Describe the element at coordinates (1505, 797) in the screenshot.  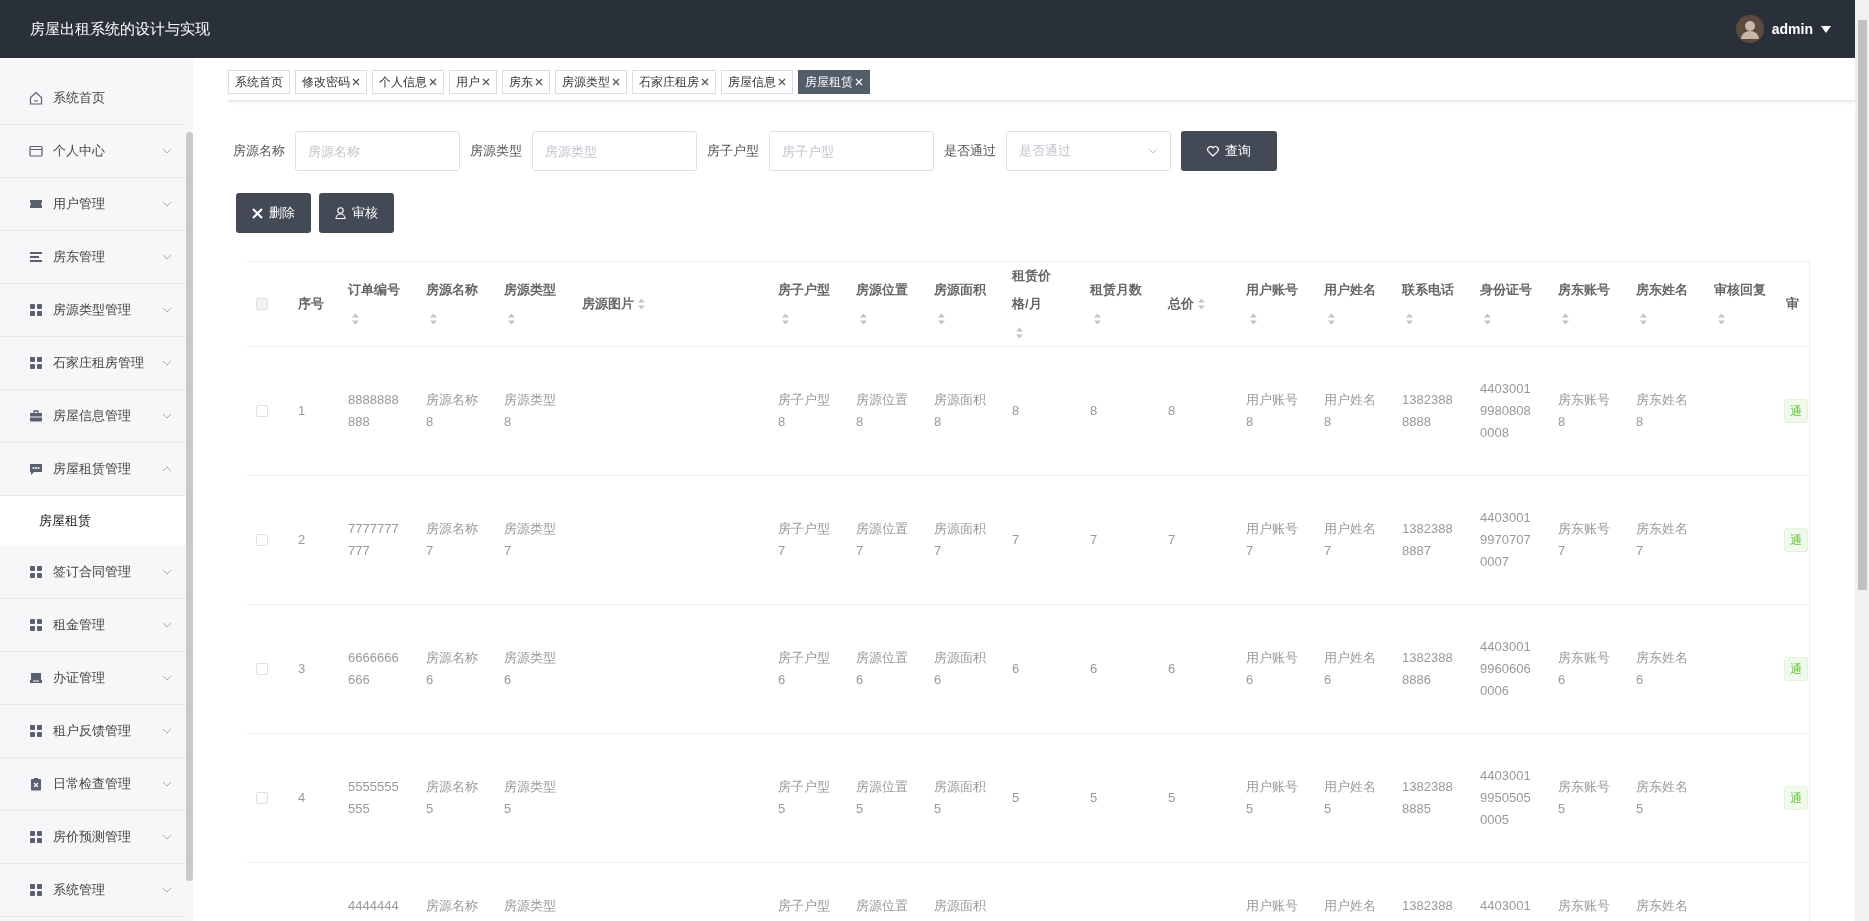
I see `table-cell: 440300199505050005` at that location.